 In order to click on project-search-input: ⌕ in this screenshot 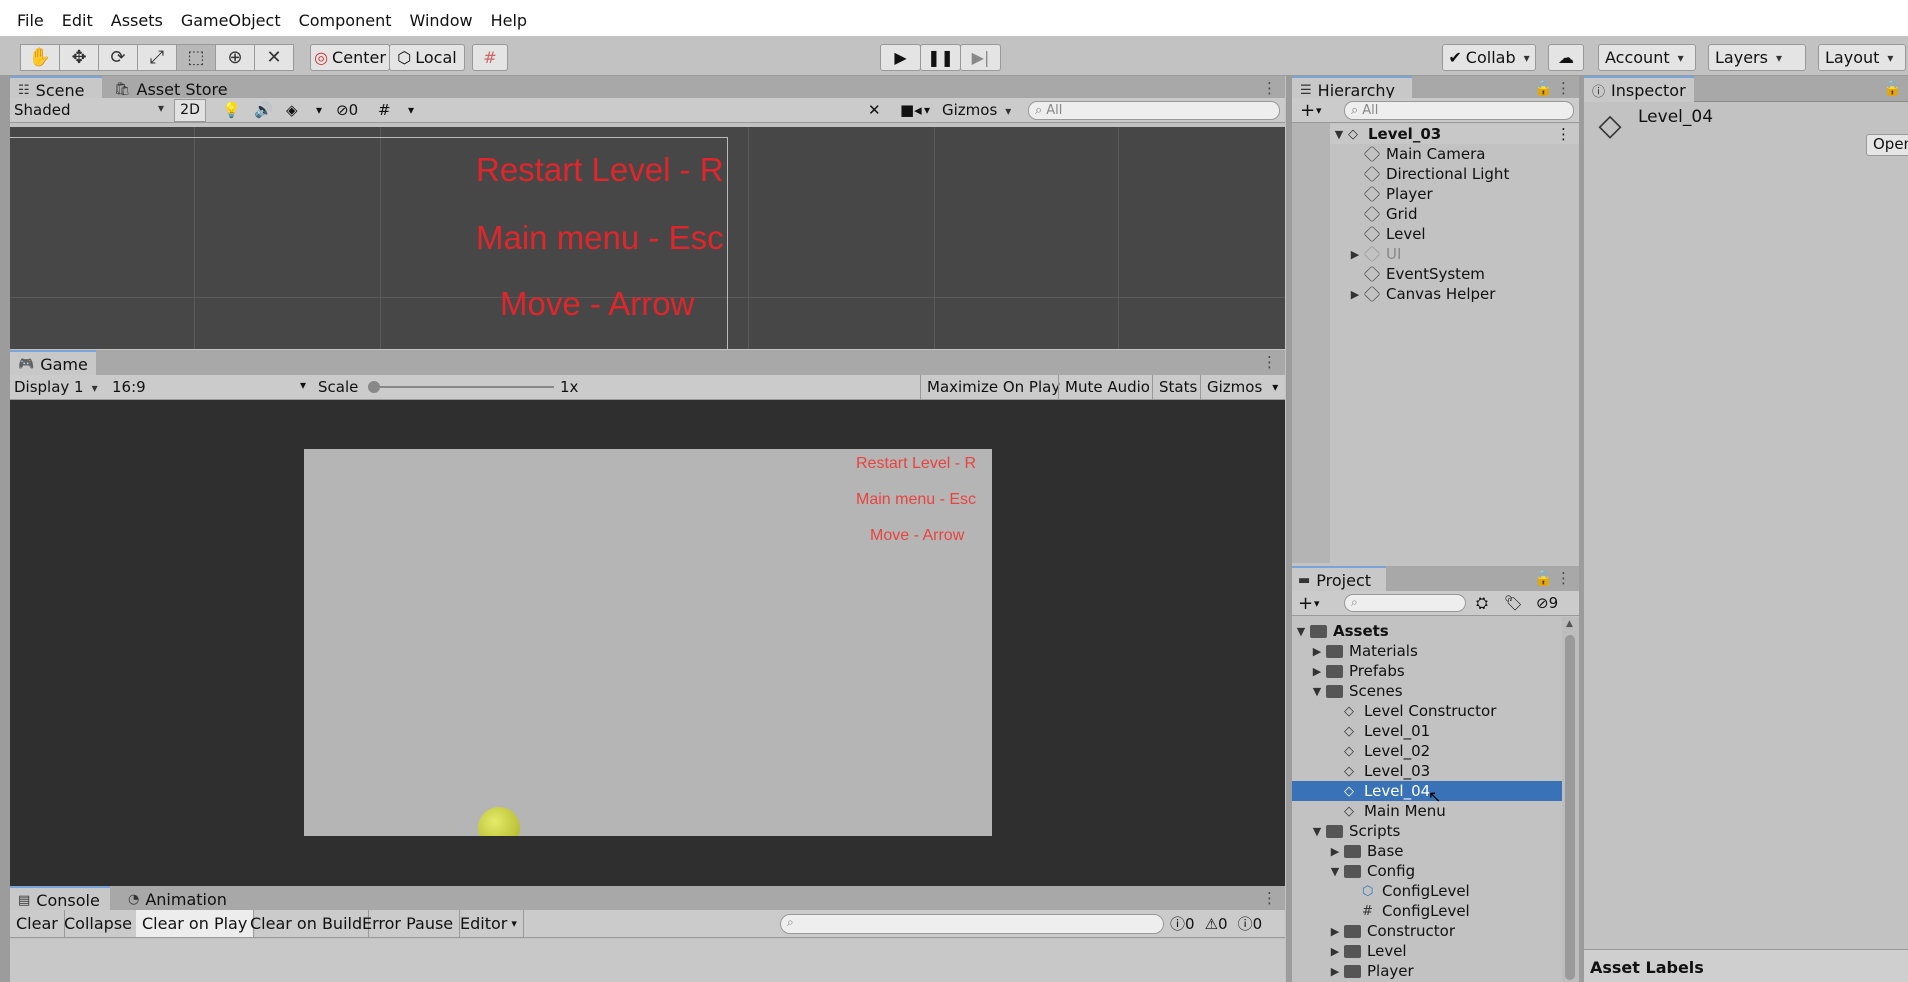, I will do `click(1405, 603)`.